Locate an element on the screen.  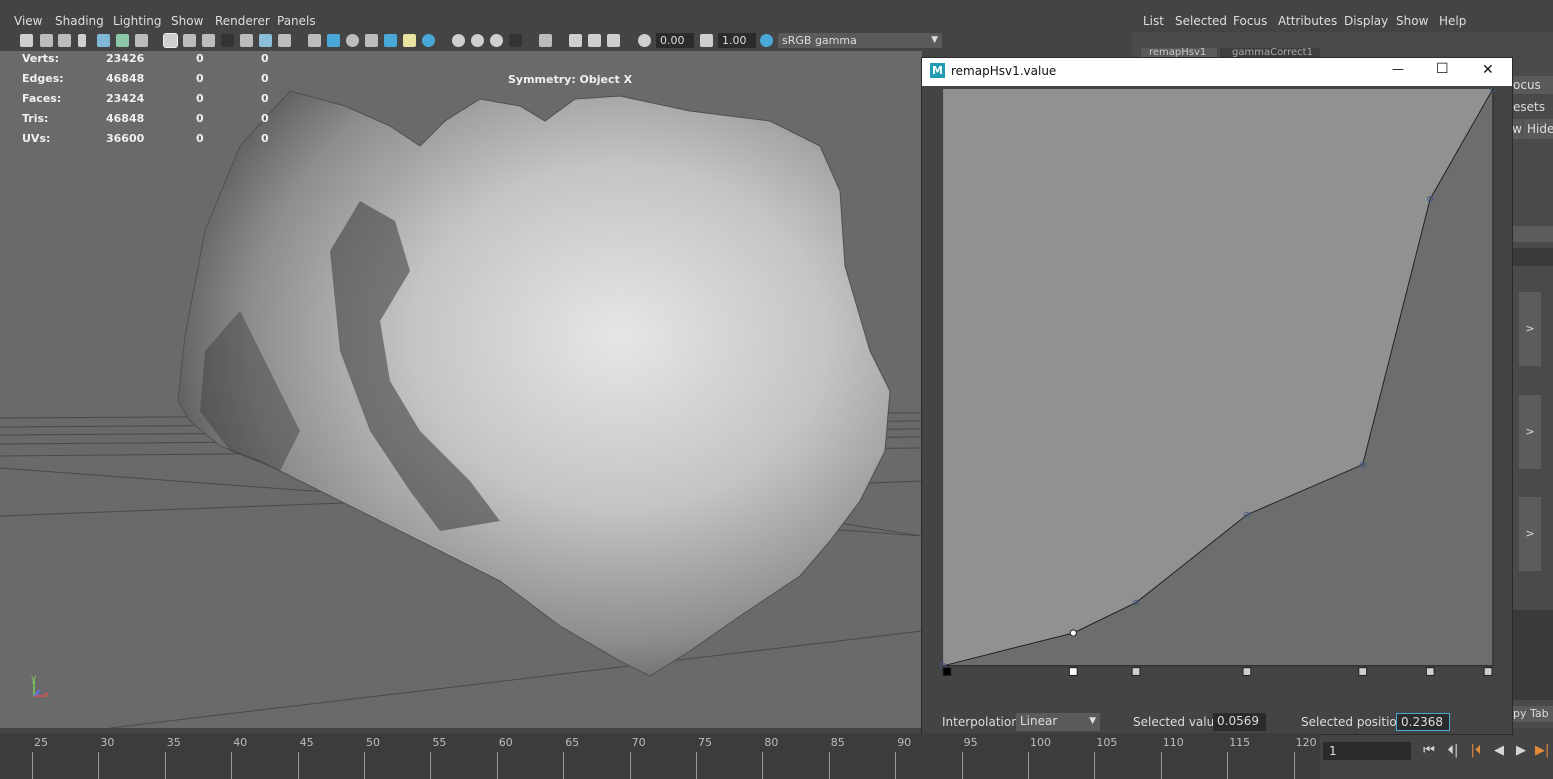
menu-list: List is located at coordinates (1153, 21).